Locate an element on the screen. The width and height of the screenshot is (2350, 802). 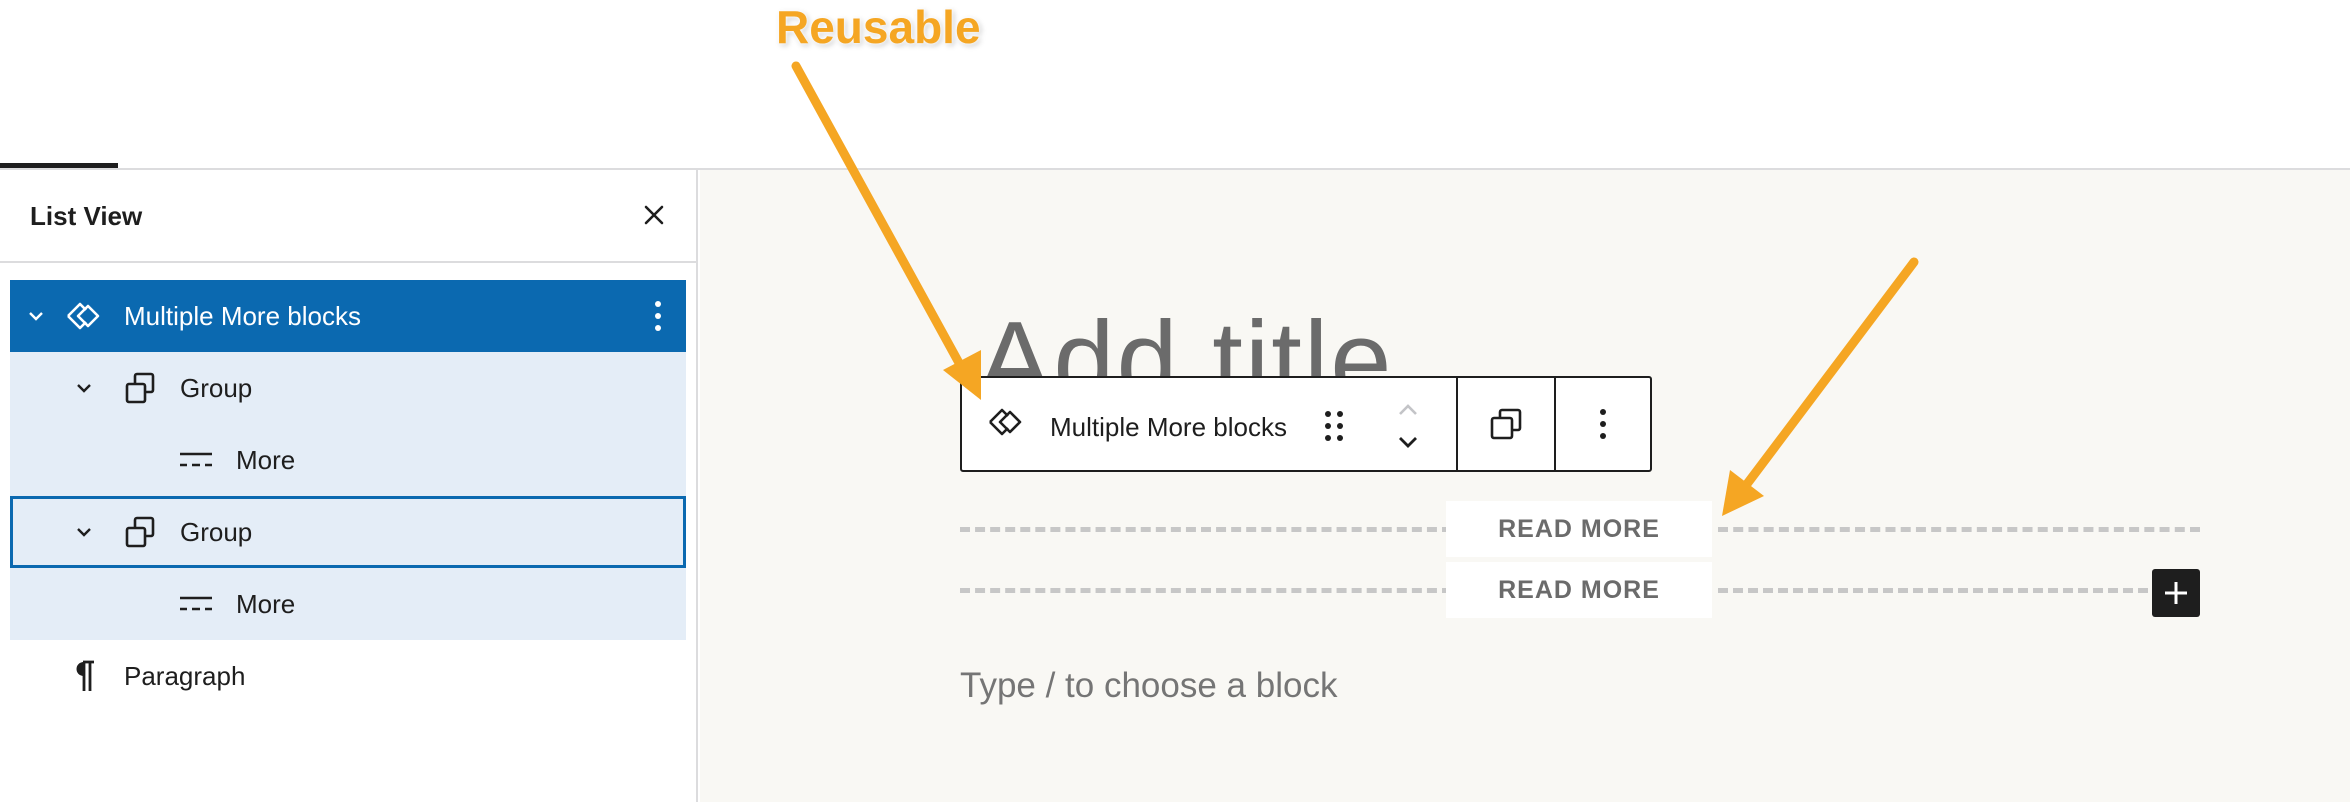
plus-icon is located at coordinates (2176, 593).